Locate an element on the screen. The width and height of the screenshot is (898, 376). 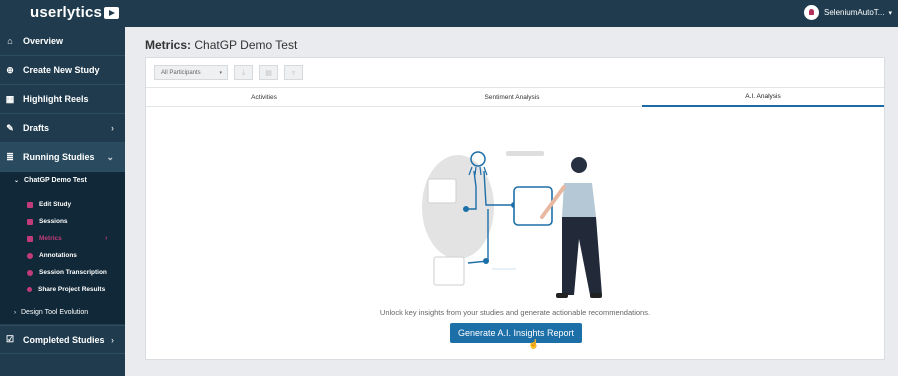
tab-activities: Activities is located at coordinates (264, 97).